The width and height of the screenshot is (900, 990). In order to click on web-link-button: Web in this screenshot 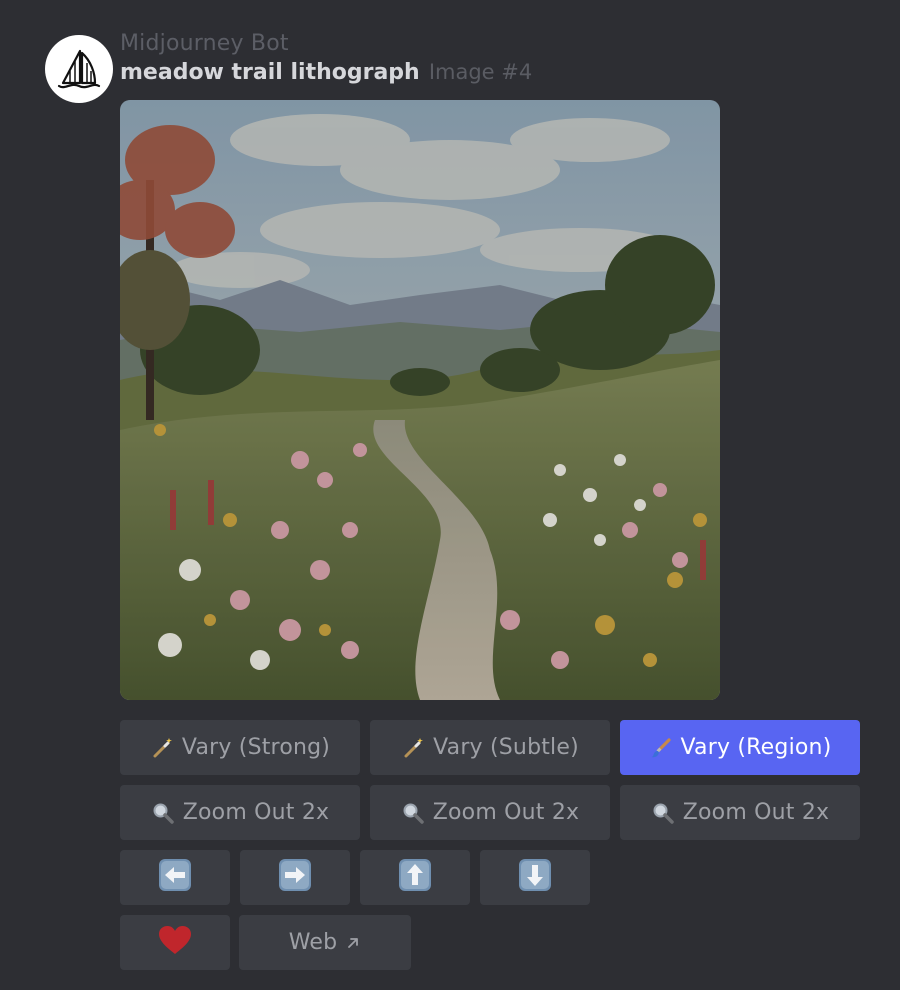, I will do `click(325, 942)`.